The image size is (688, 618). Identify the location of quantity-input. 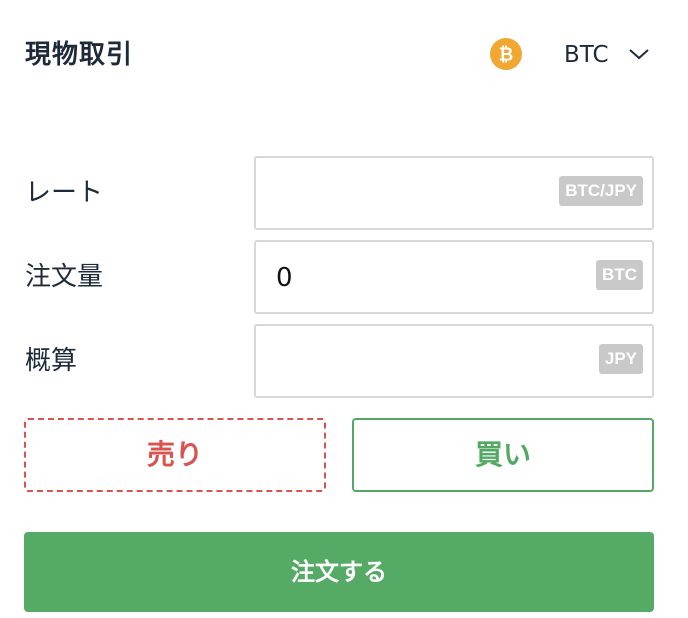
(426, 278).